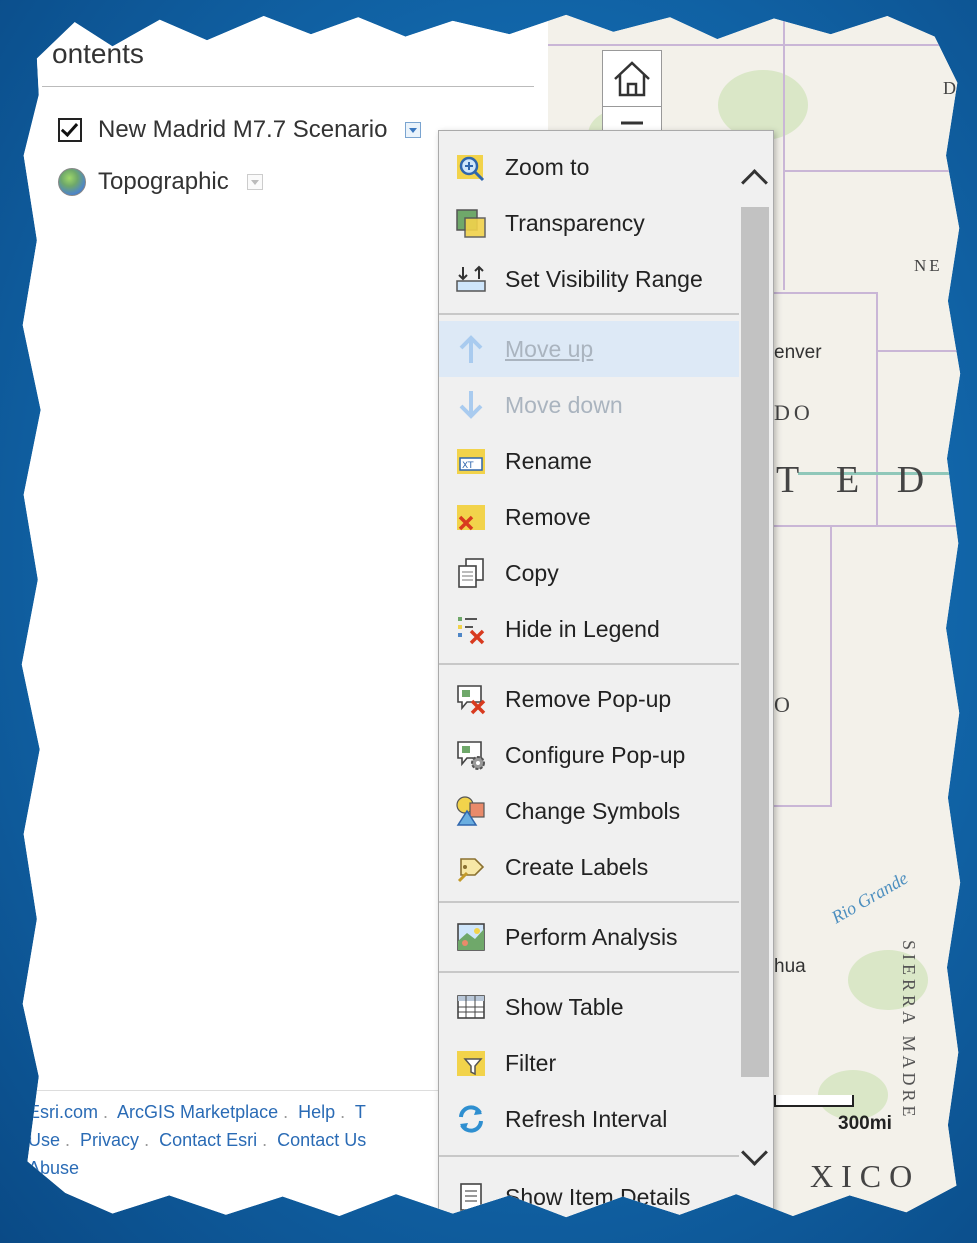  What do you see at coordinates (598, 1196) in the screenshot?
I see `menu-item-label: Show Item Details` at bounding box center [598, 1196].